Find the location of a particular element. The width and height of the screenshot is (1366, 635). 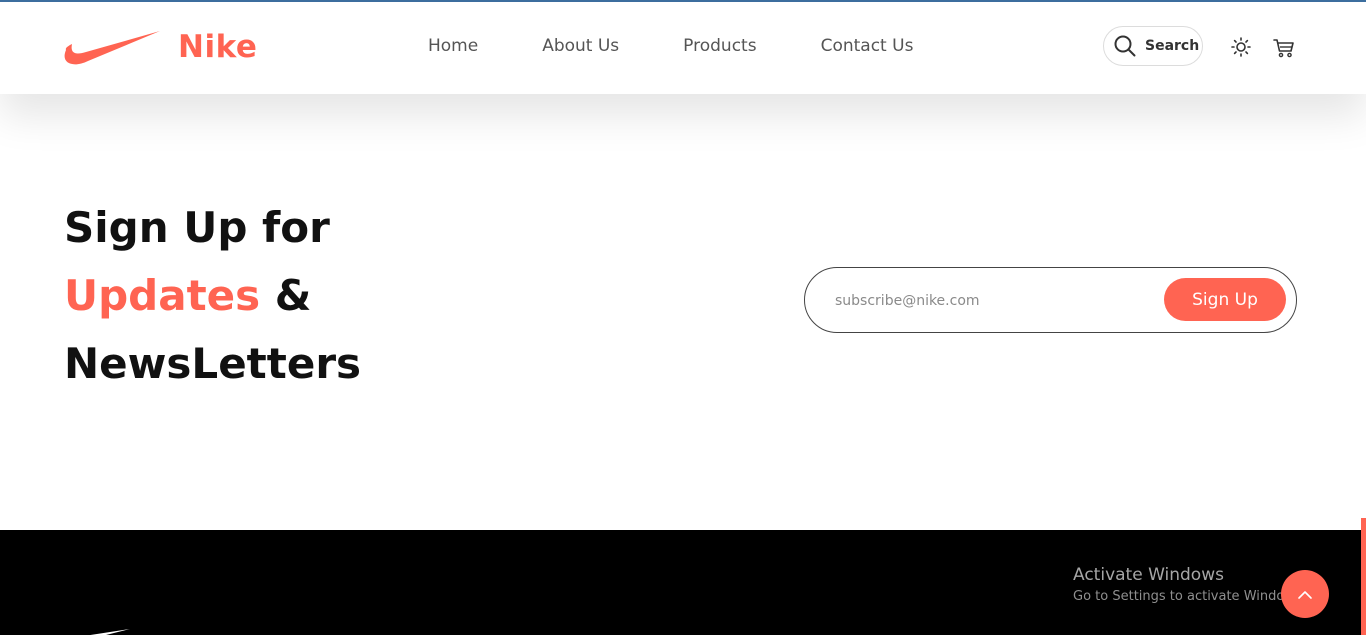

brand-name: Nike is located at coordinates (218, 47).